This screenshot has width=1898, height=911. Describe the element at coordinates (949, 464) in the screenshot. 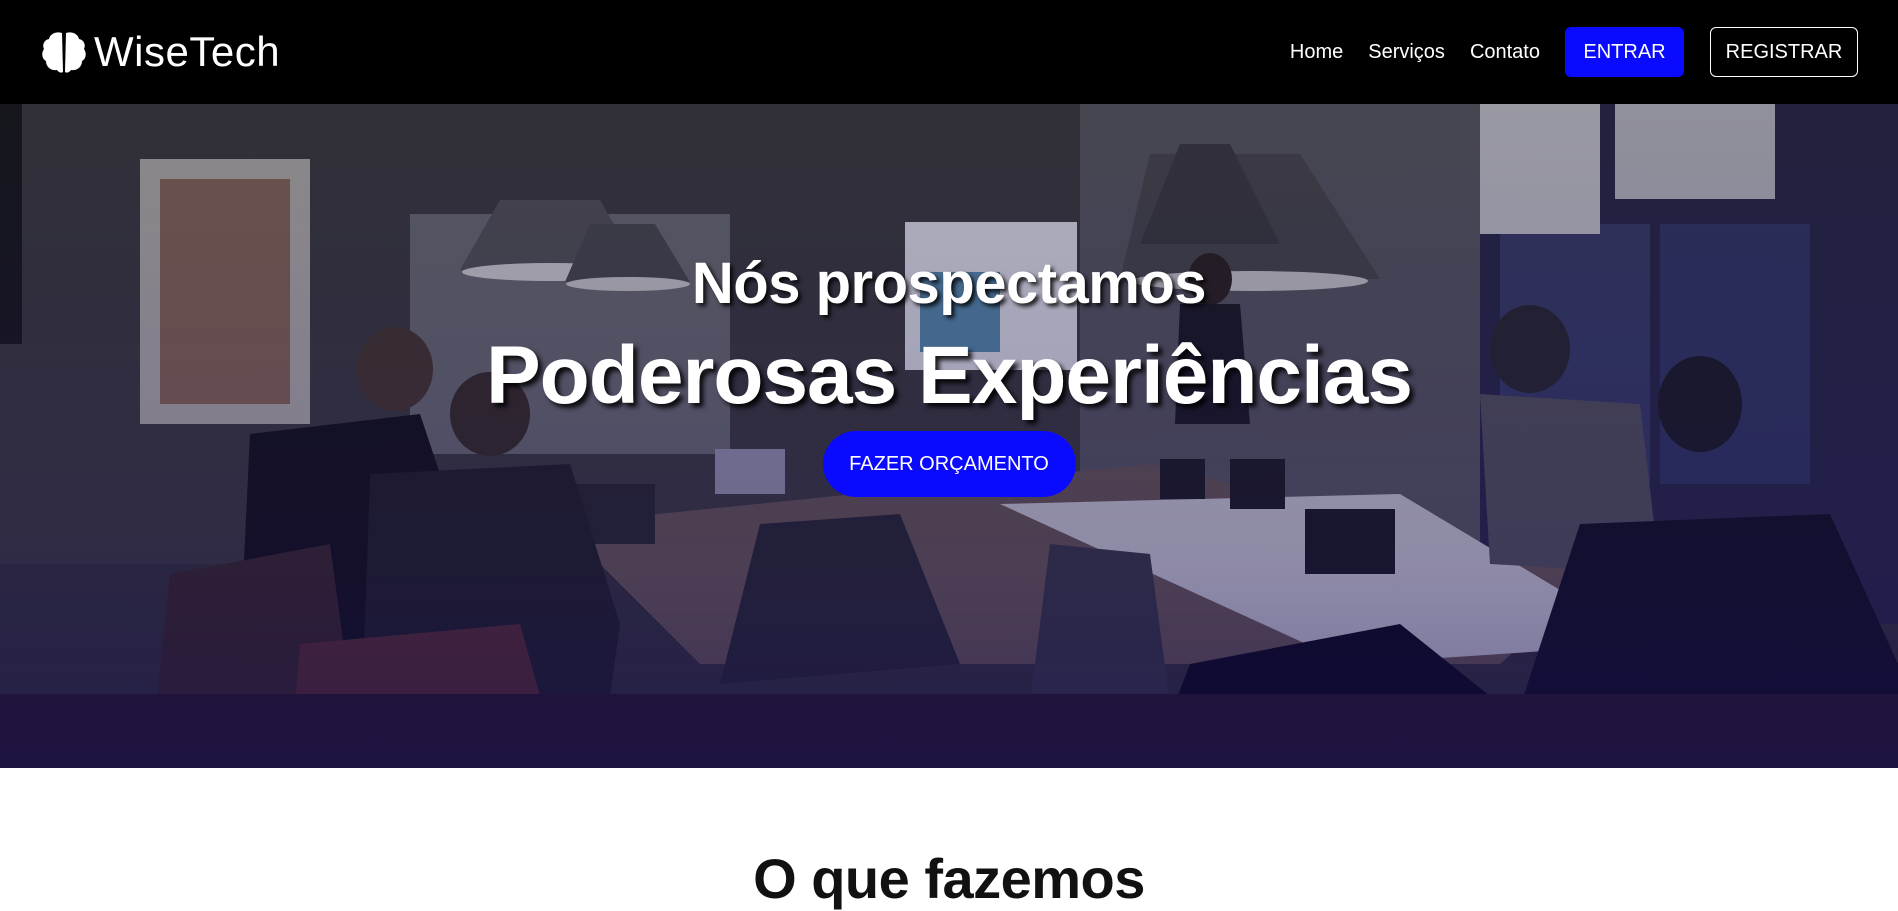

I see `quote-button: FAZER ORÇAMENTO` at that location.